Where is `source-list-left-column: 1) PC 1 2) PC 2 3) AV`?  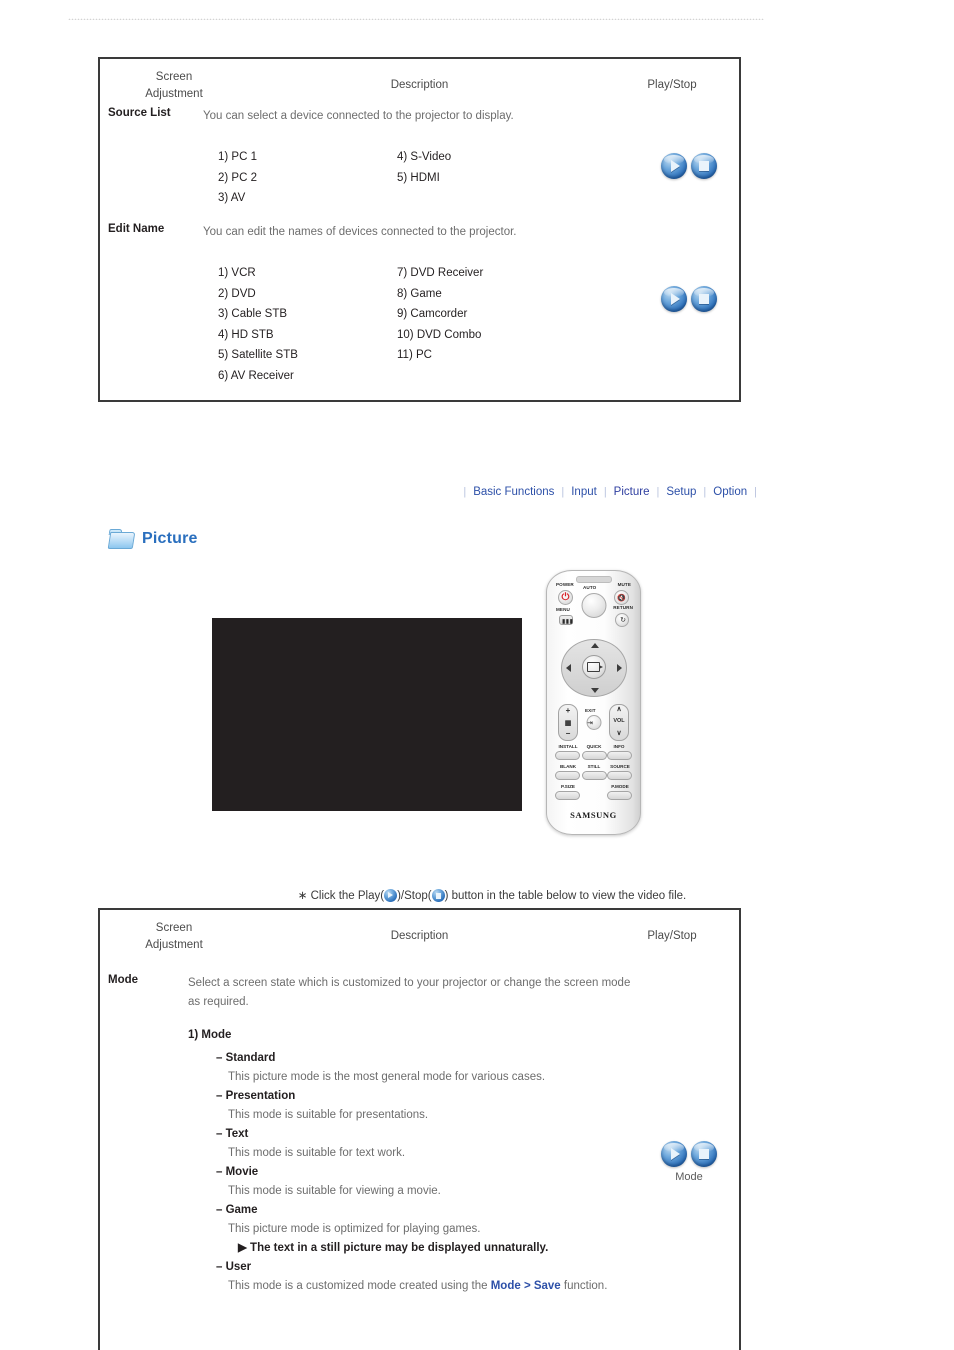 source-list-left-column: 1) PC 1 2) PC 2 3) AV is located at coordinates (237, 178).